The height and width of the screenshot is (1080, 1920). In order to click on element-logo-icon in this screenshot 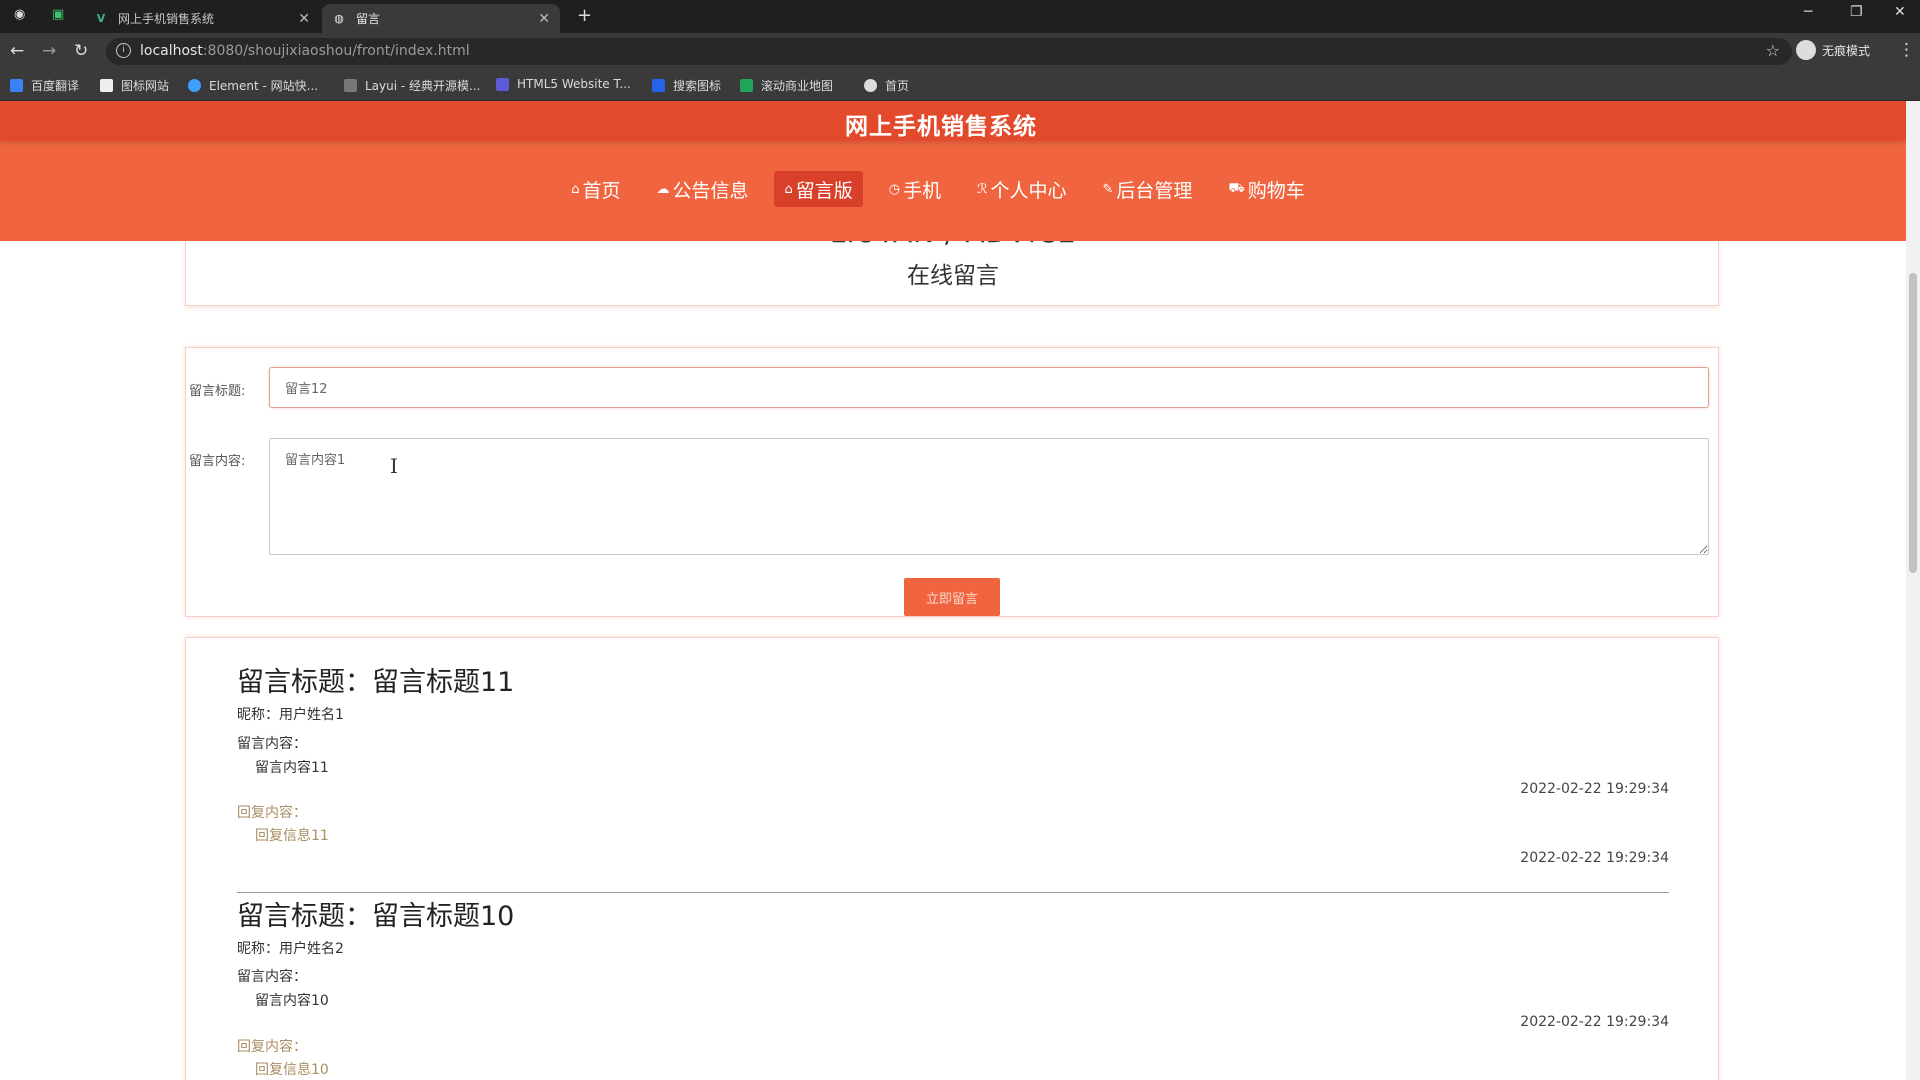, I will do `click(194, 85)`.